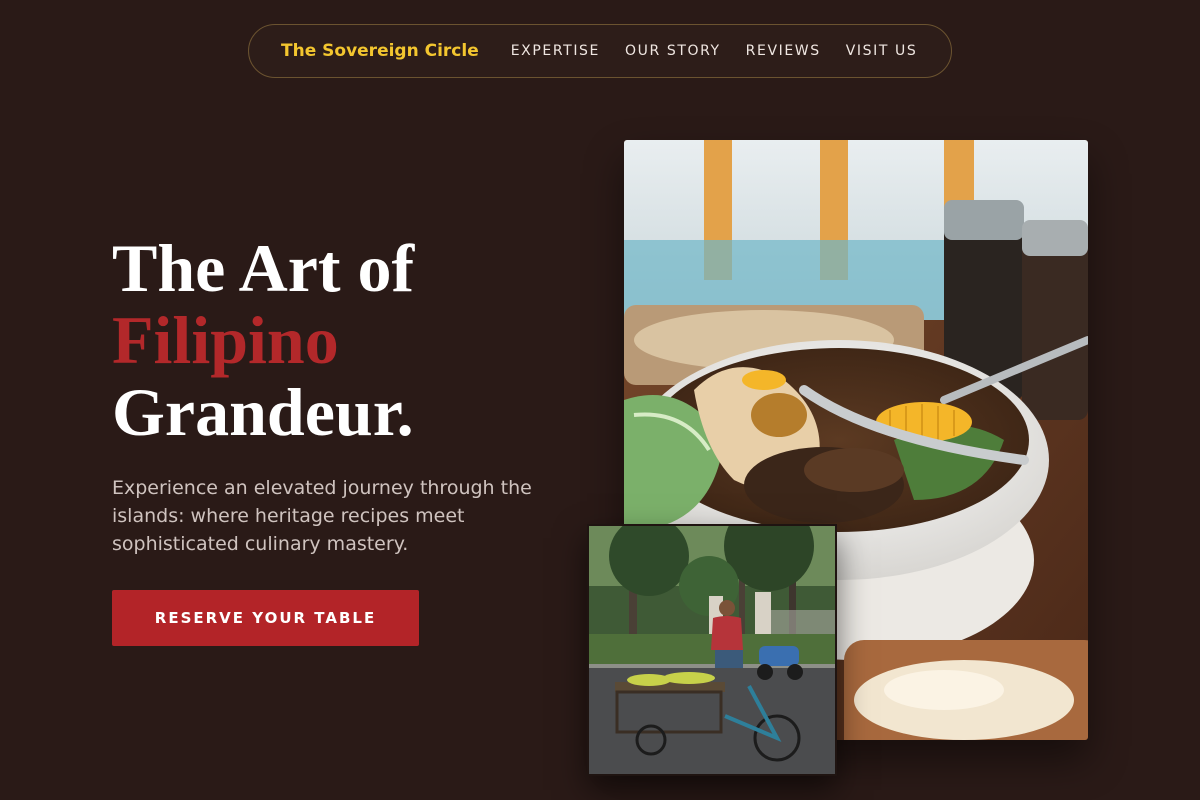 The image size is (1200, 800). I want to click on nav-link-our-story: OUR STORY, so click(673, 51).